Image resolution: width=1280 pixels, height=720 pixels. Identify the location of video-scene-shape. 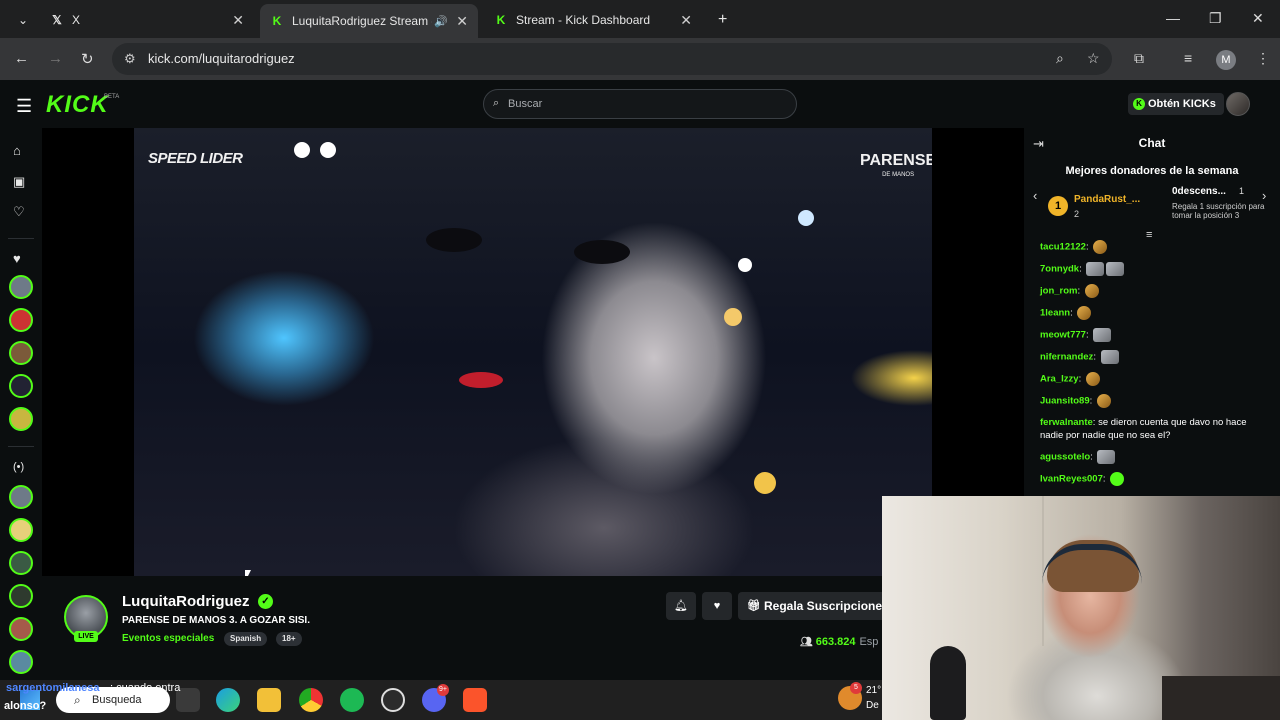
(765, 483).